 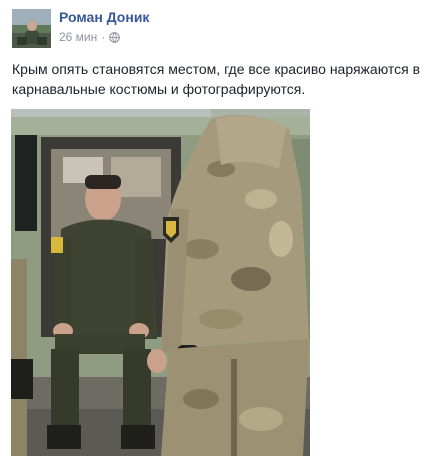 What do you see at coordinates (78, 37) in the screenshot?
I see `post-timestamp-link: 26 мин` at bounding box center [78, 37].